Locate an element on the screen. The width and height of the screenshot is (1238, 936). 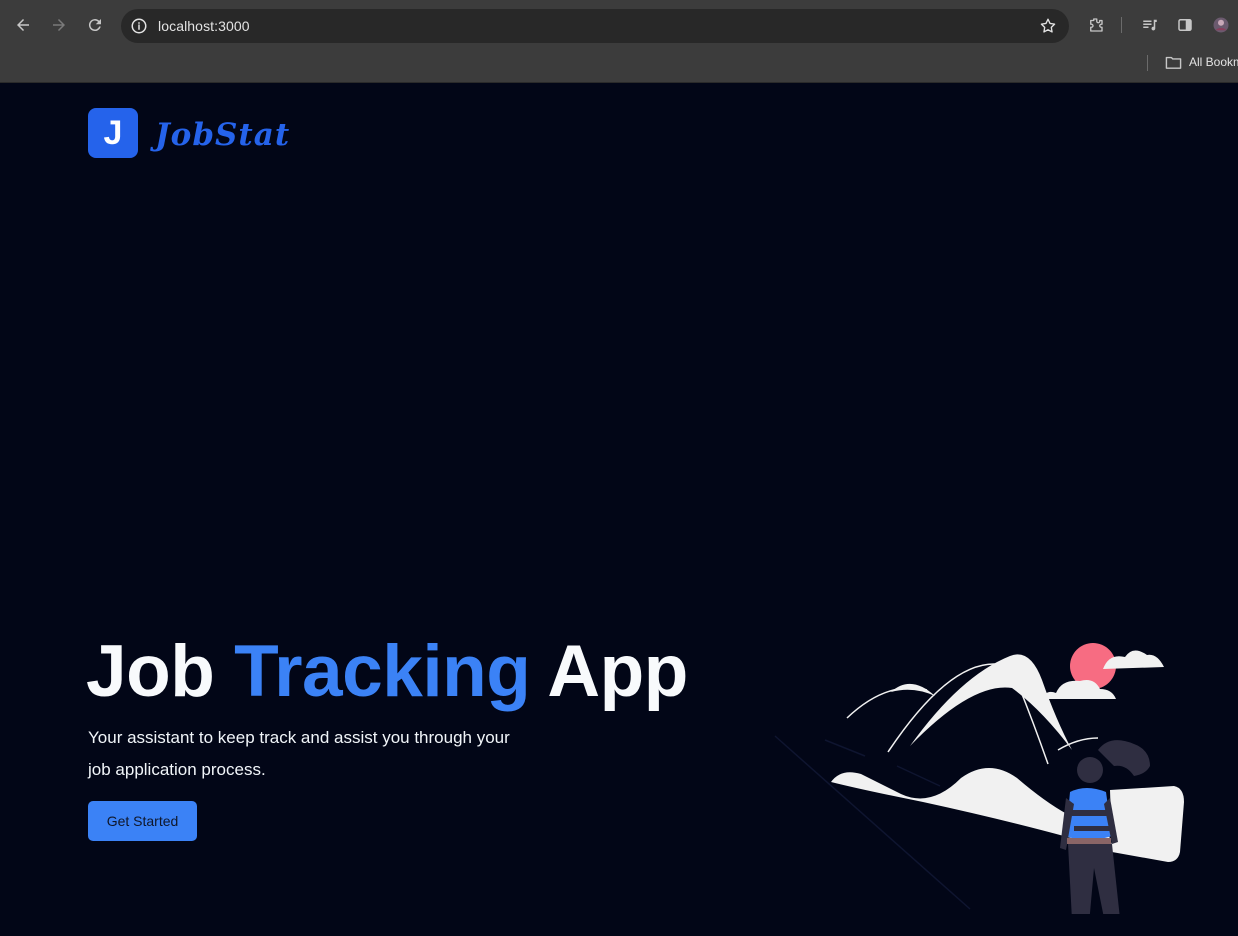
logo: J is located at coordinates (113, 133).